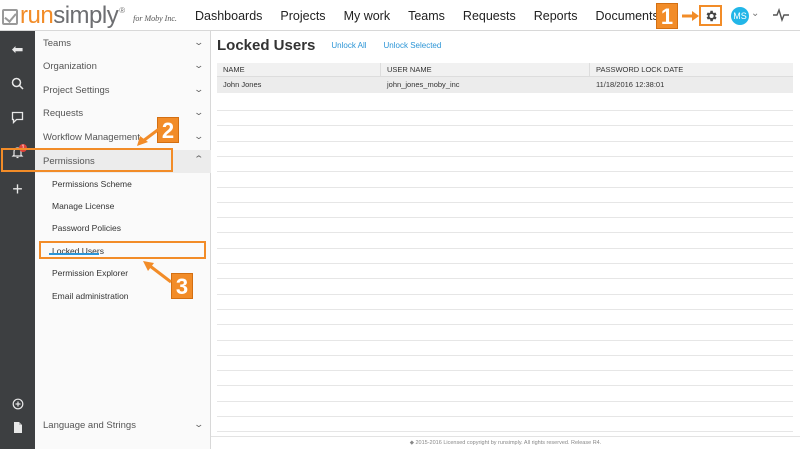 This screenshot has width=800, height=449. I want to click on logo-check-icon, so click(10, 17).